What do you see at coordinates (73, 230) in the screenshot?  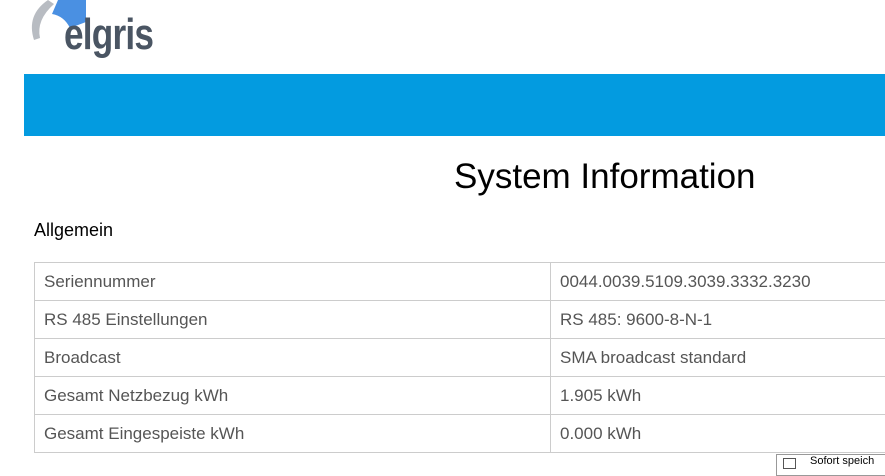 I see `section-title: Allgemein` at bounding box center [73, 230].